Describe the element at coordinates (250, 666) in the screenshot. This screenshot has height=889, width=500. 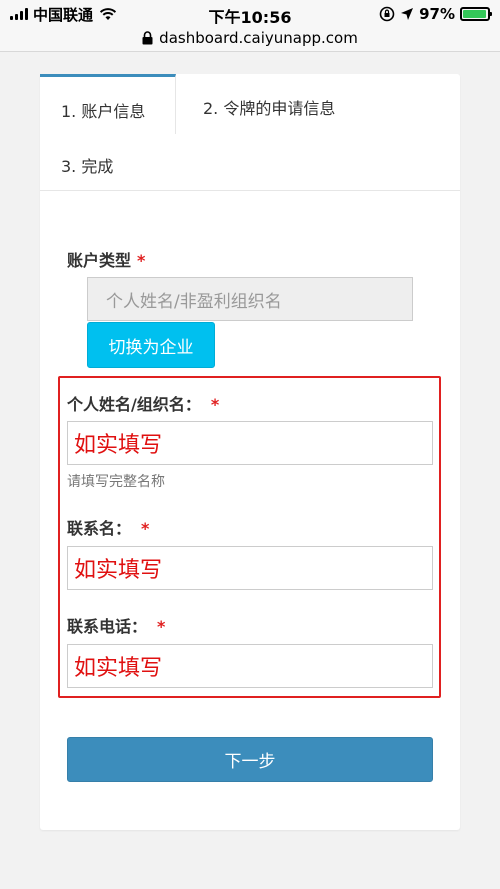
I see `contact-phone-input: 如实填写` at that location.